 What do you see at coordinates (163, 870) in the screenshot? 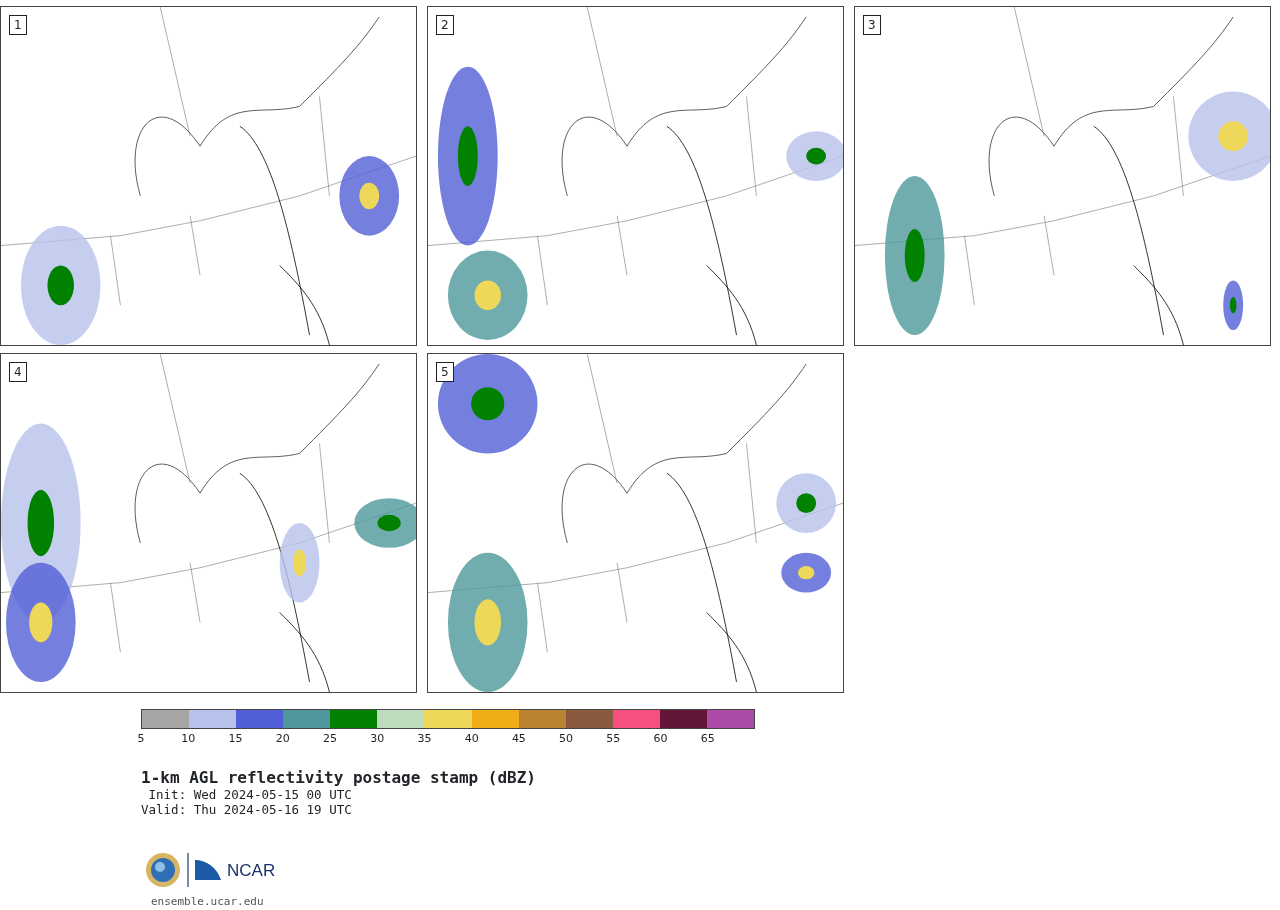
I see `seal-icon` at bounding box center [163, 870].